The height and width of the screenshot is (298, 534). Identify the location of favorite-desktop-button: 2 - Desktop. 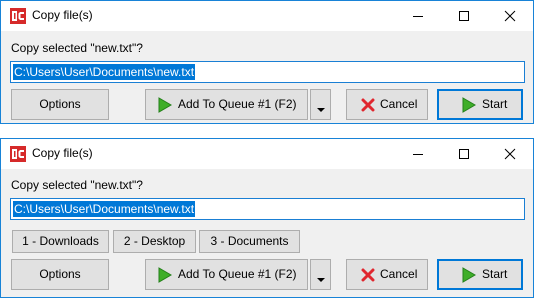
(154, 241).